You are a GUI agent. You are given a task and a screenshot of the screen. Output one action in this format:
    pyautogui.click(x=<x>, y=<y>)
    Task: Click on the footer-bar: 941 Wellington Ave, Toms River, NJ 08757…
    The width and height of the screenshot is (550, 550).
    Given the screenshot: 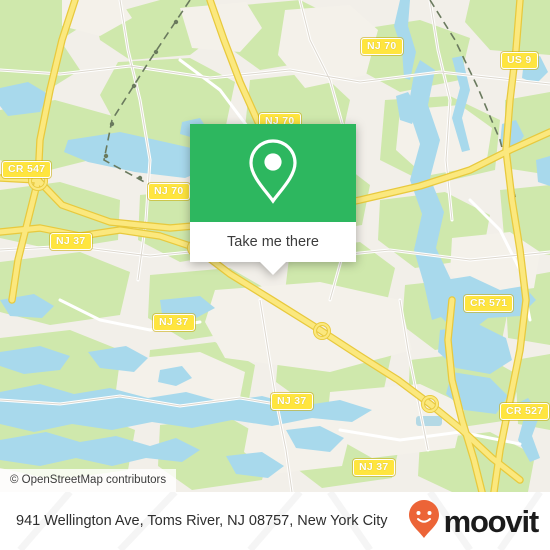 What is the action you would take?
    pyautogui.click(x=275, y=521)
    